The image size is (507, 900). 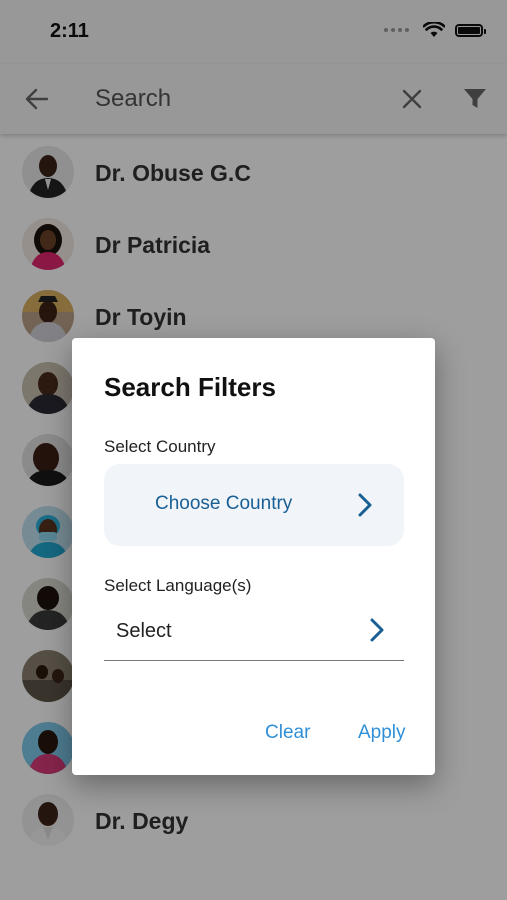 I want to click on apply-button: Apply, so click(x=382, y=733).